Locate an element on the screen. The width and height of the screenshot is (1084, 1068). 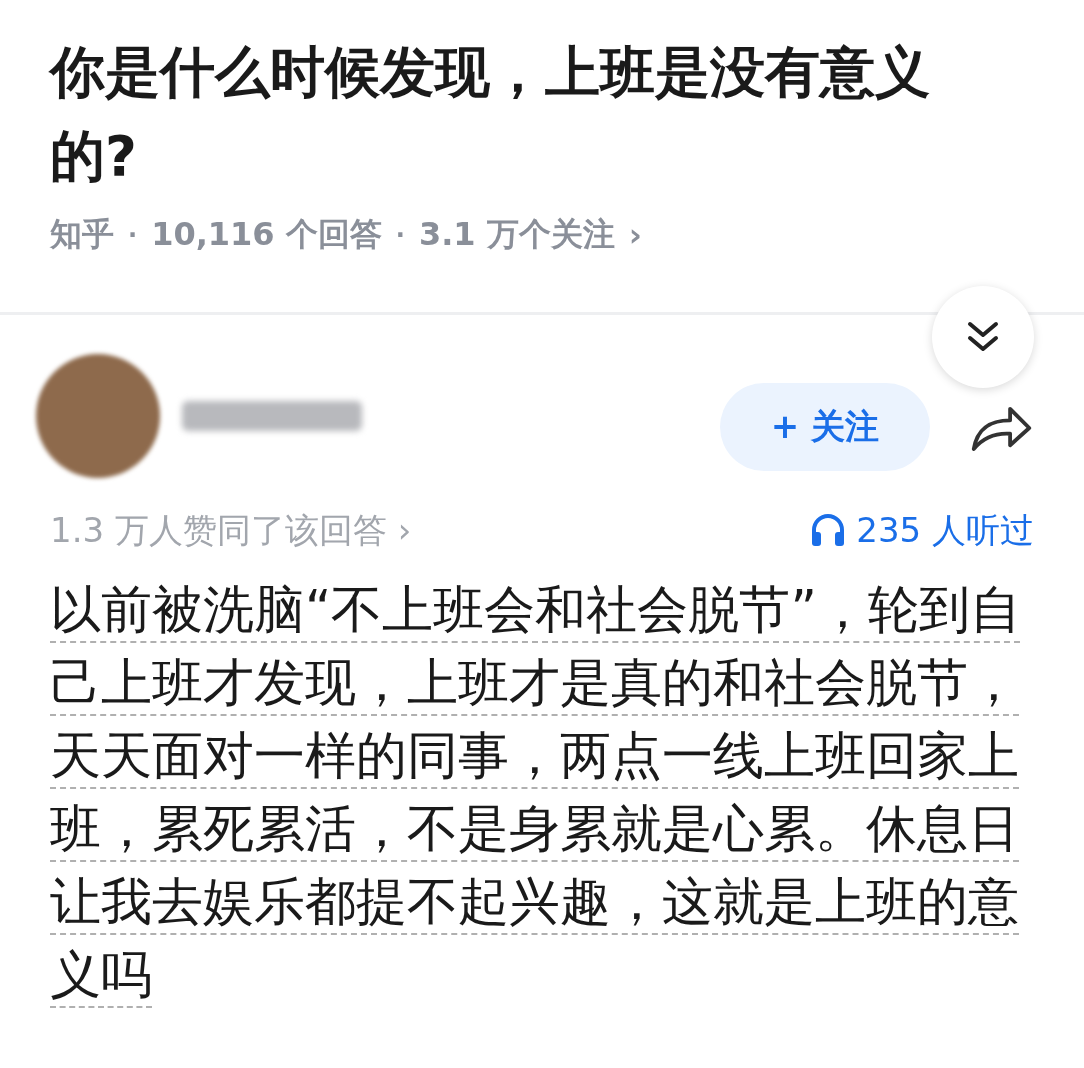
follower-count: 3.1 万个关注 is located at coordinates (516, 234).